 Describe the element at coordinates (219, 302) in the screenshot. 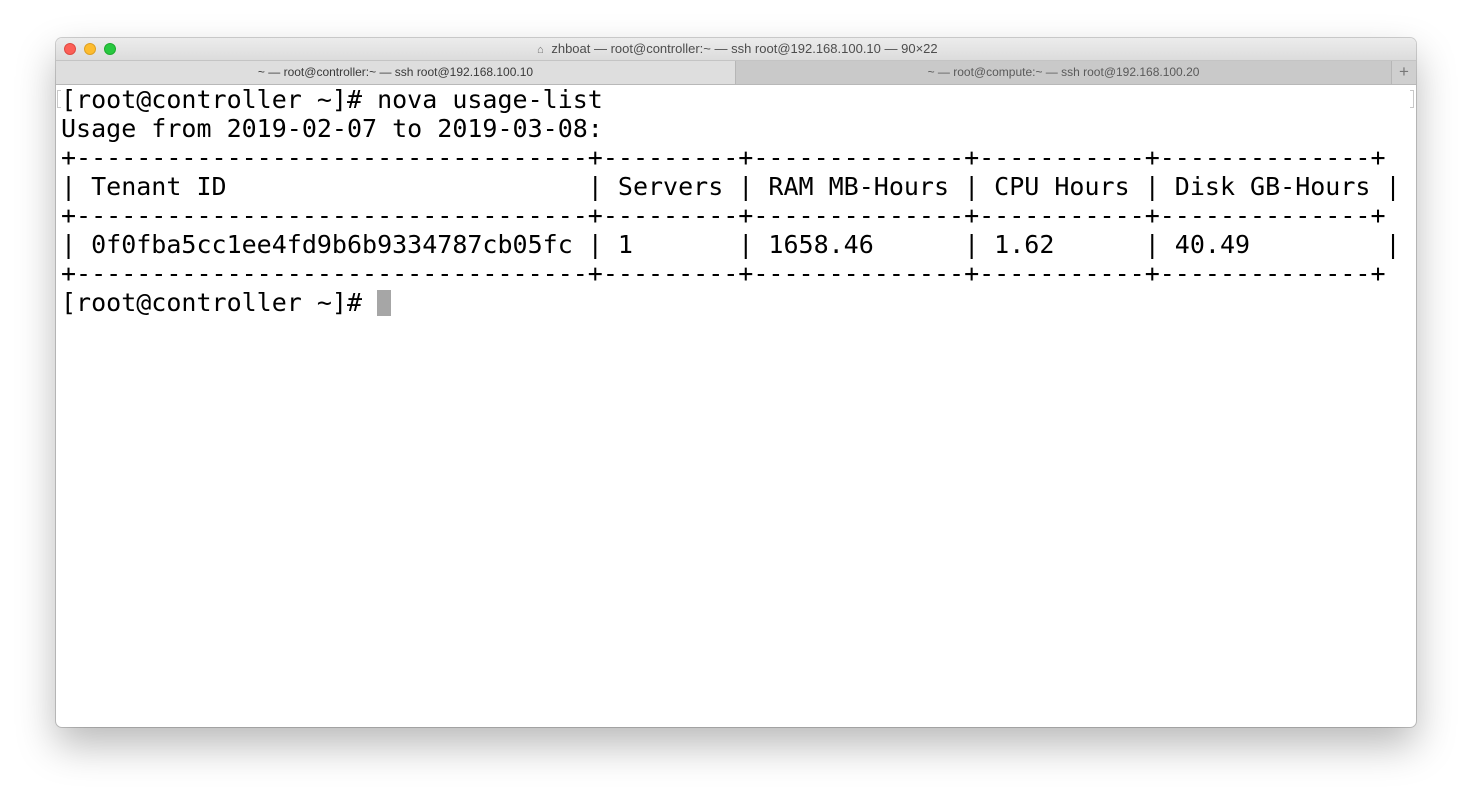

I see `prompt: [root@controller ~]#` at that location.